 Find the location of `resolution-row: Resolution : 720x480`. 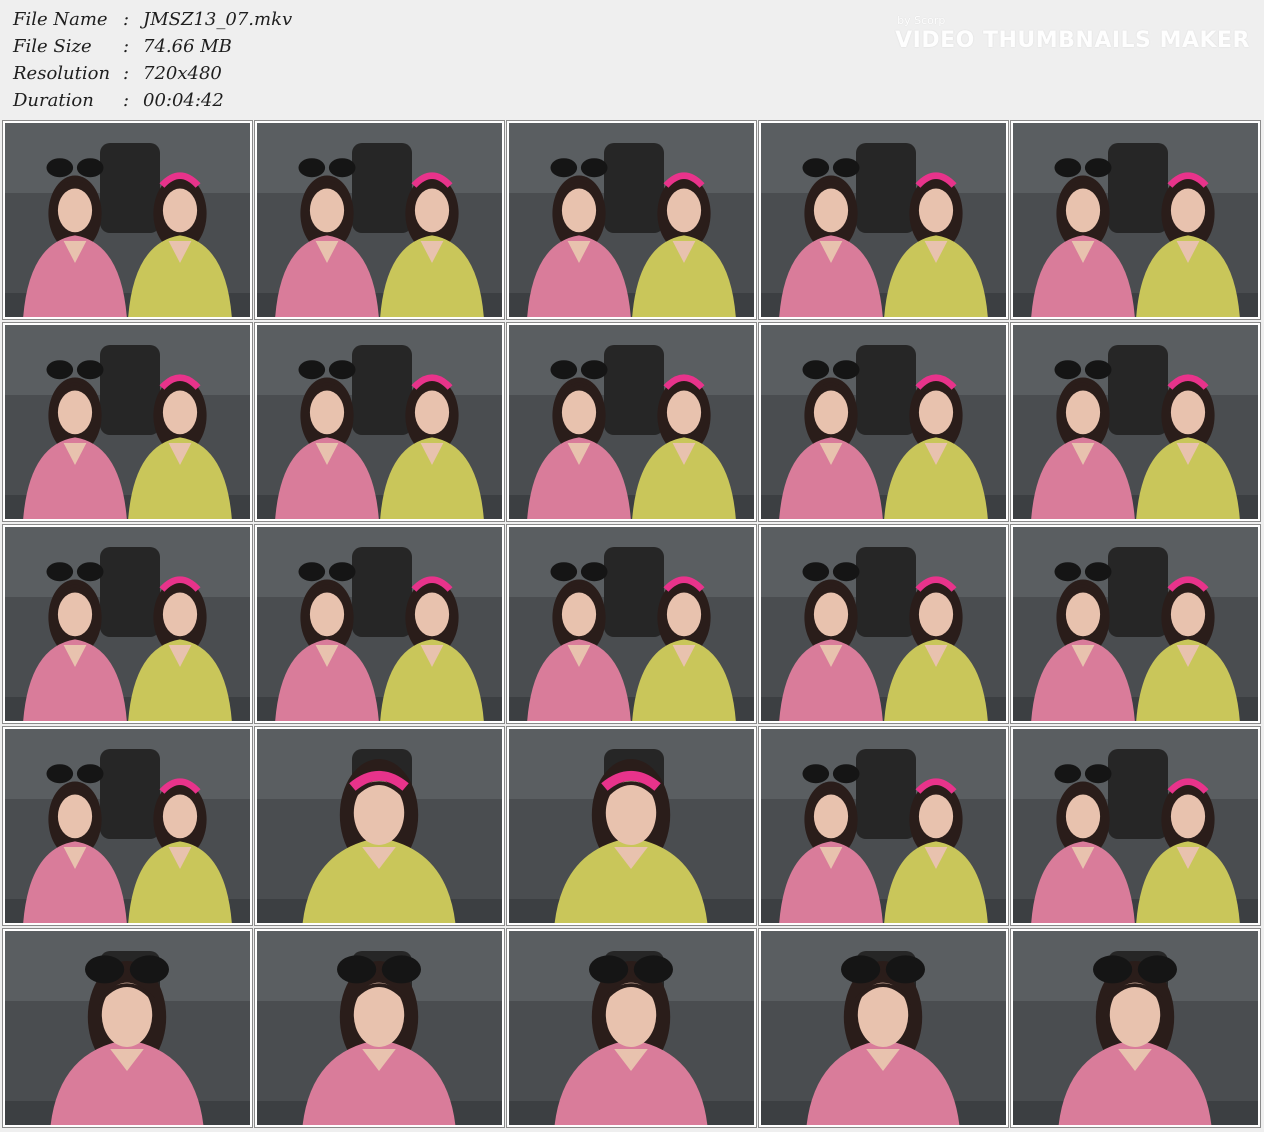

resolution-row: Resolution : 720x480 is located at coordinates (152, 73).